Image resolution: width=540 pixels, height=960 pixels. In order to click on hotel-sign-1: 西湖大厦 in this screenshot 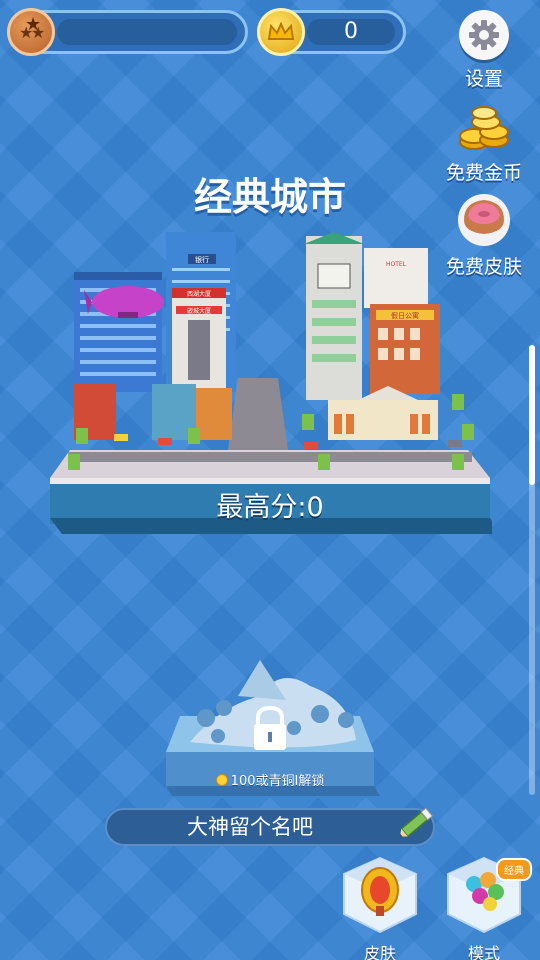, I will do `click(199, 294)`.